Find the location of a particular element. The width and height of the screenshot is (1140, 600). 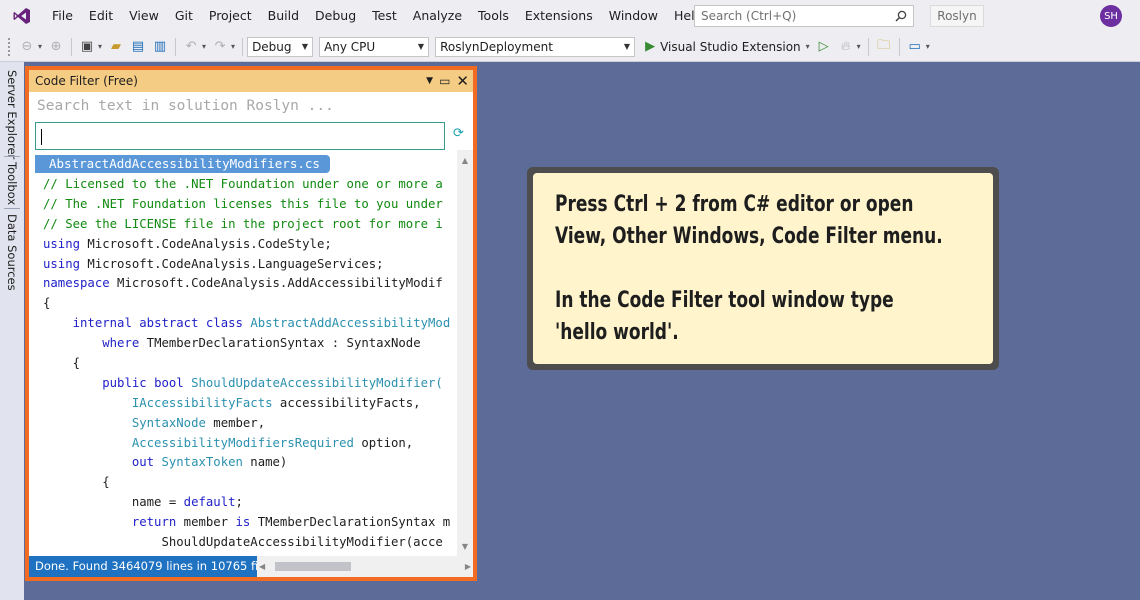

window-layout-icon: ▭ is located at coordinates (915, 47).